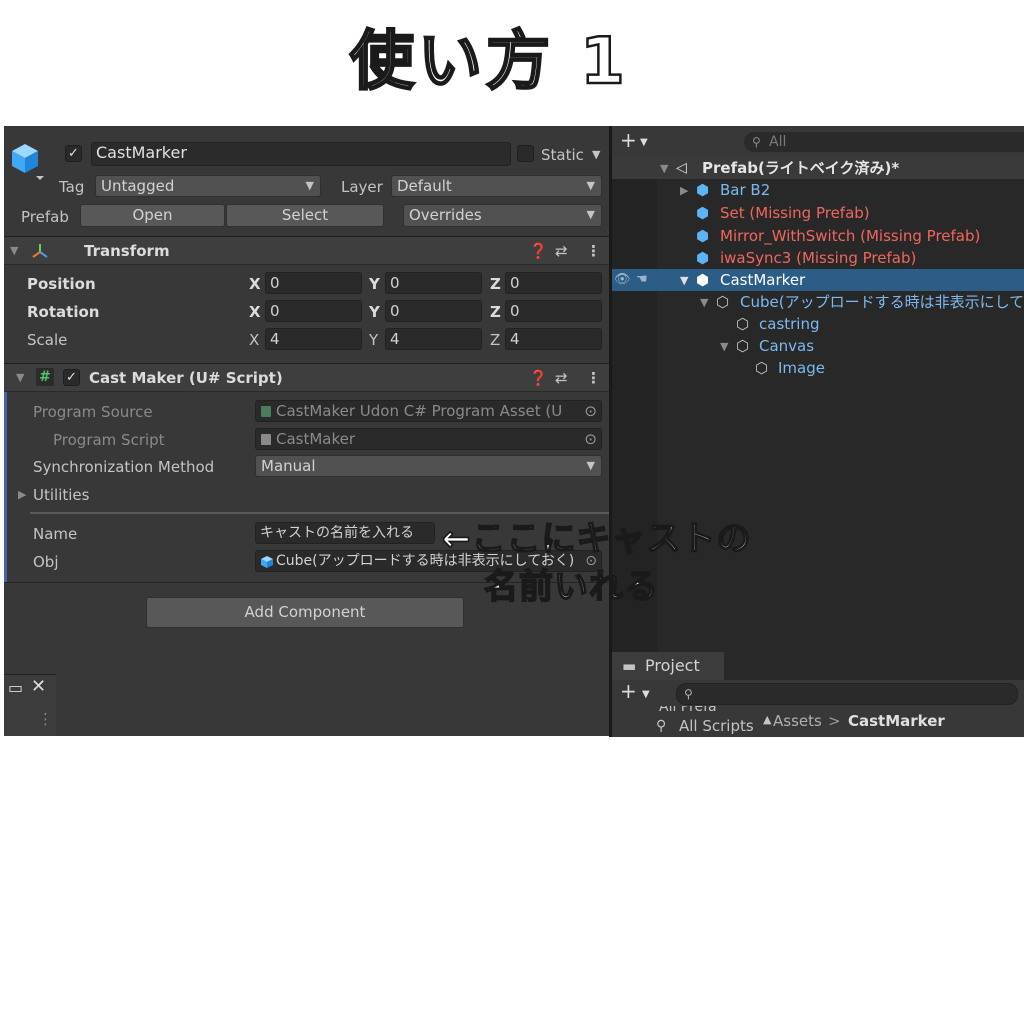 The width and height of the screenshot is (1024, 1024). What do you see at coordinates (373, 340) in the screenshot?
I see `scale-y-label: Y` at bounding box center [373, 340].